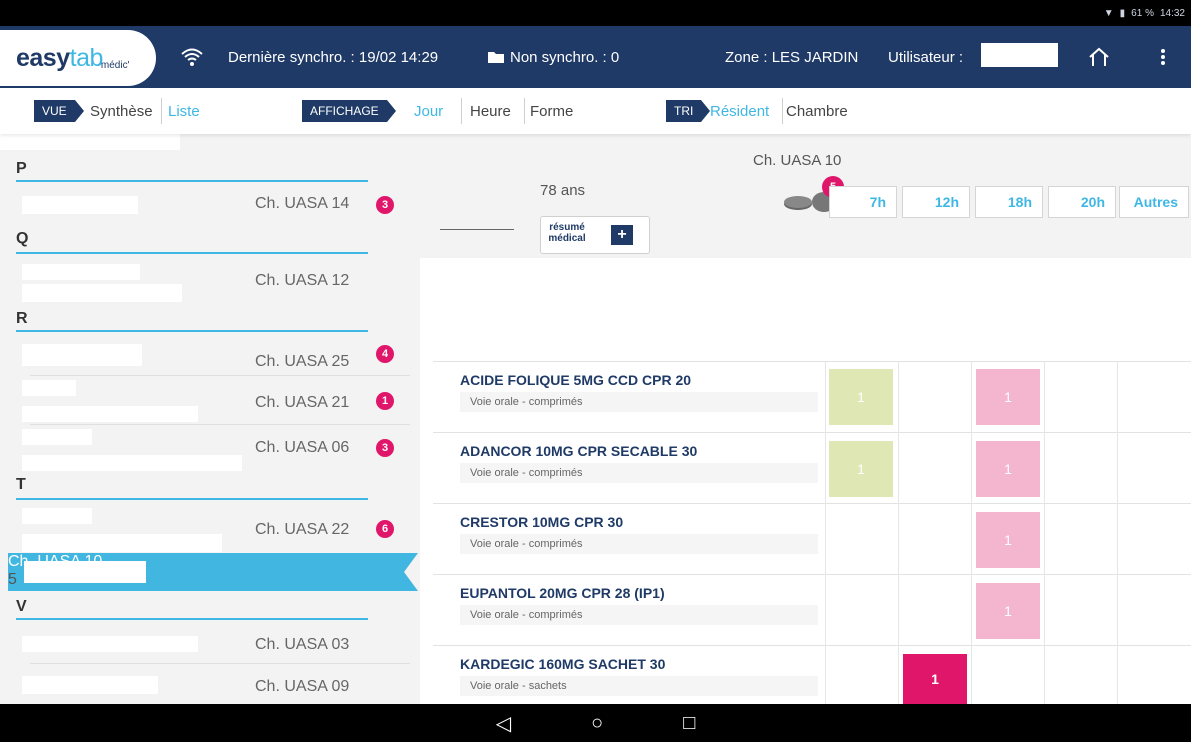 Image resolution: width=1191 pixels, height=742 pixels. I want to click on resident-row: Ch. UASA 14 3, so click(210, 205).